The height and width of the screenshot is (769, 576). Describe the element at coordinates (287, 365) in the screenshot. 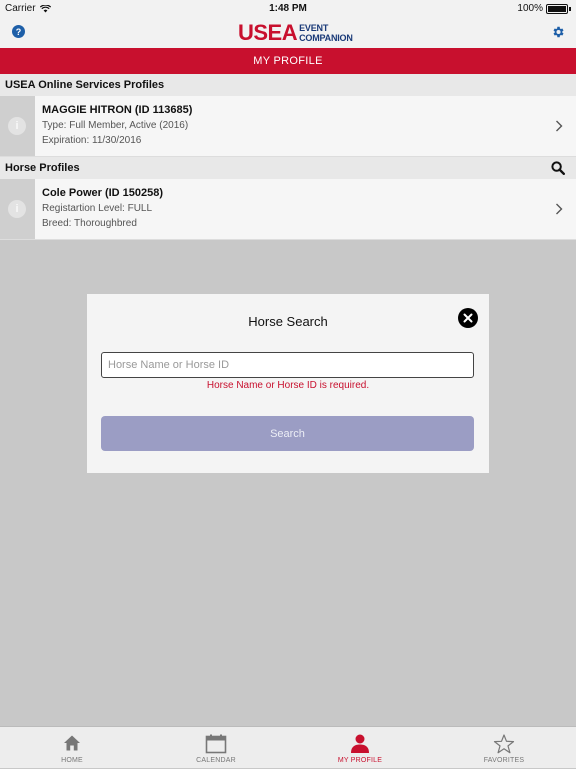

I see `horse-search-input` at that location.